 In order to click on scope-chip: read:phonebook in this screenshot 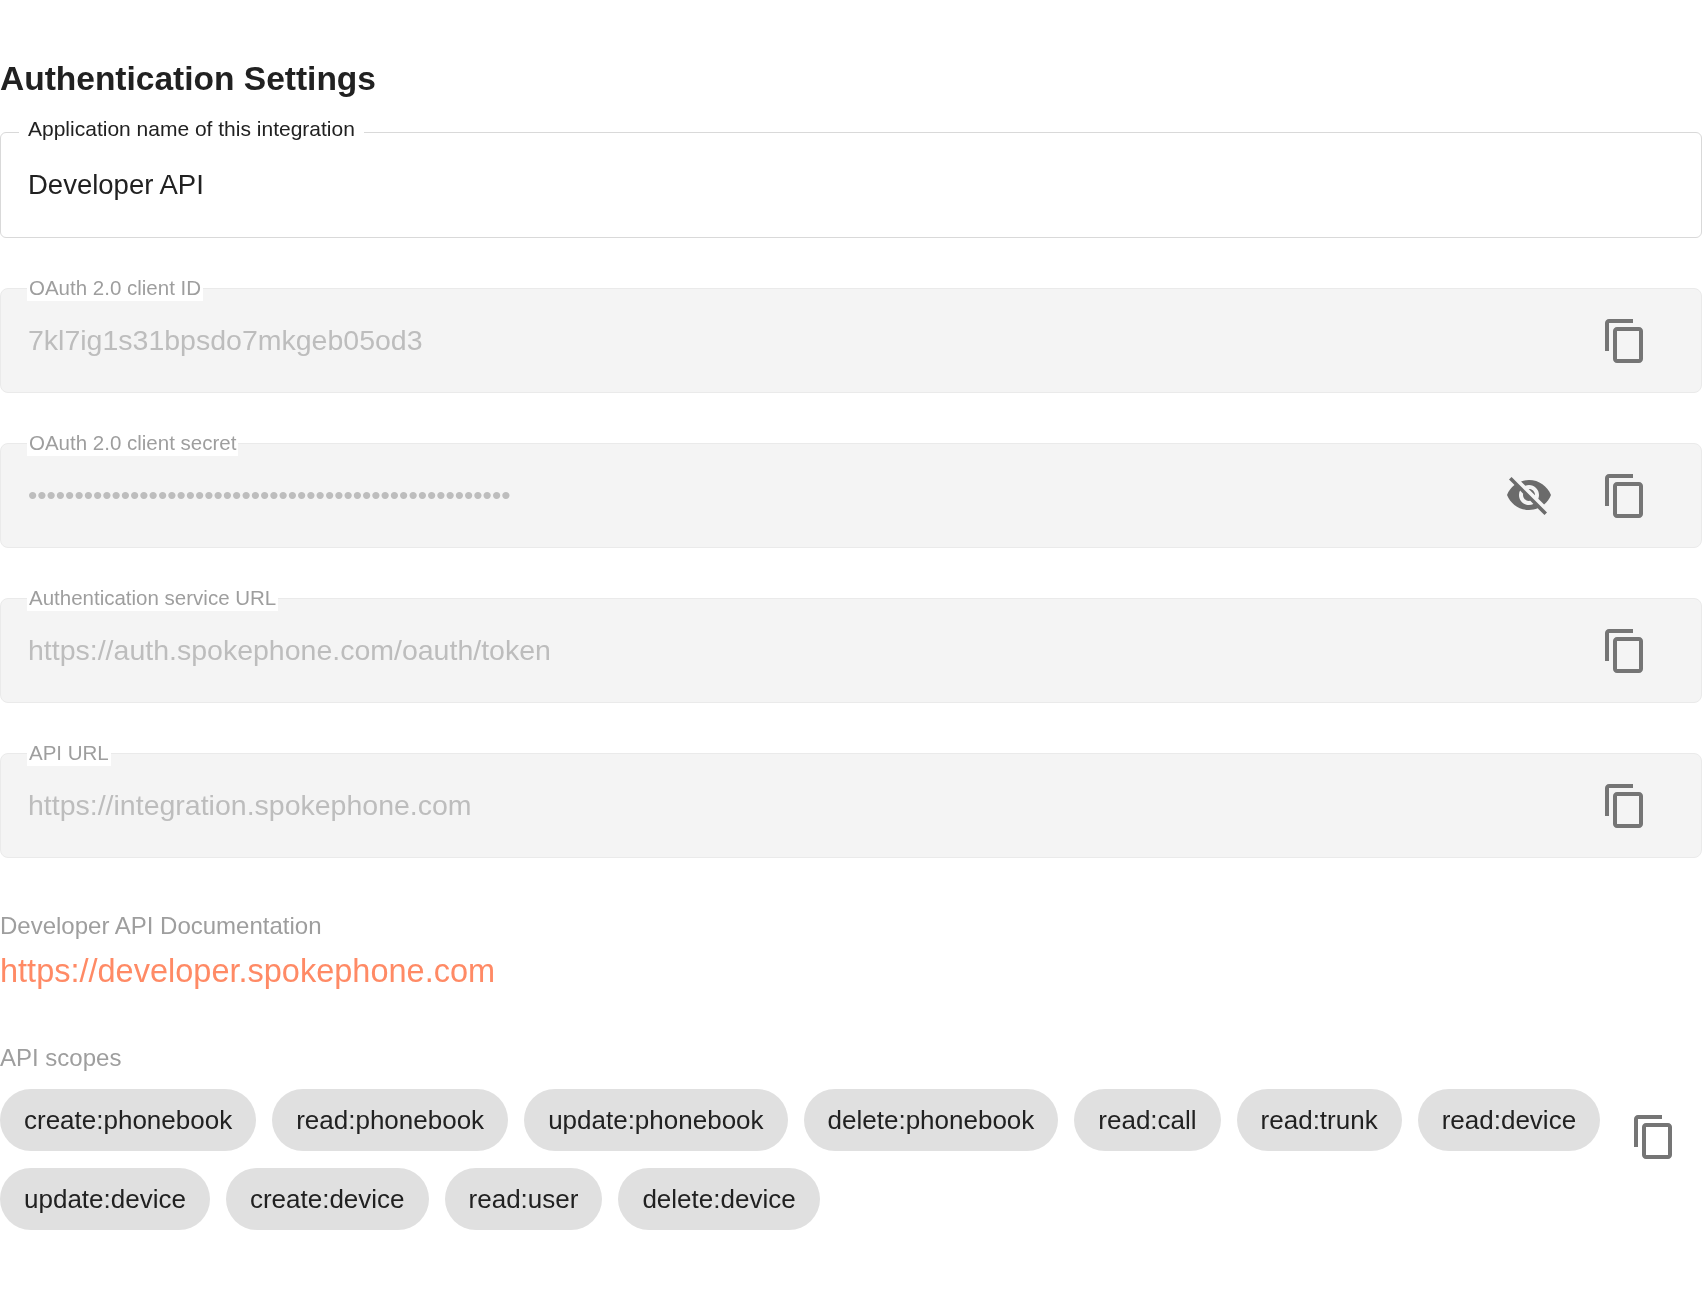, I will do `click(390, 1120)`.